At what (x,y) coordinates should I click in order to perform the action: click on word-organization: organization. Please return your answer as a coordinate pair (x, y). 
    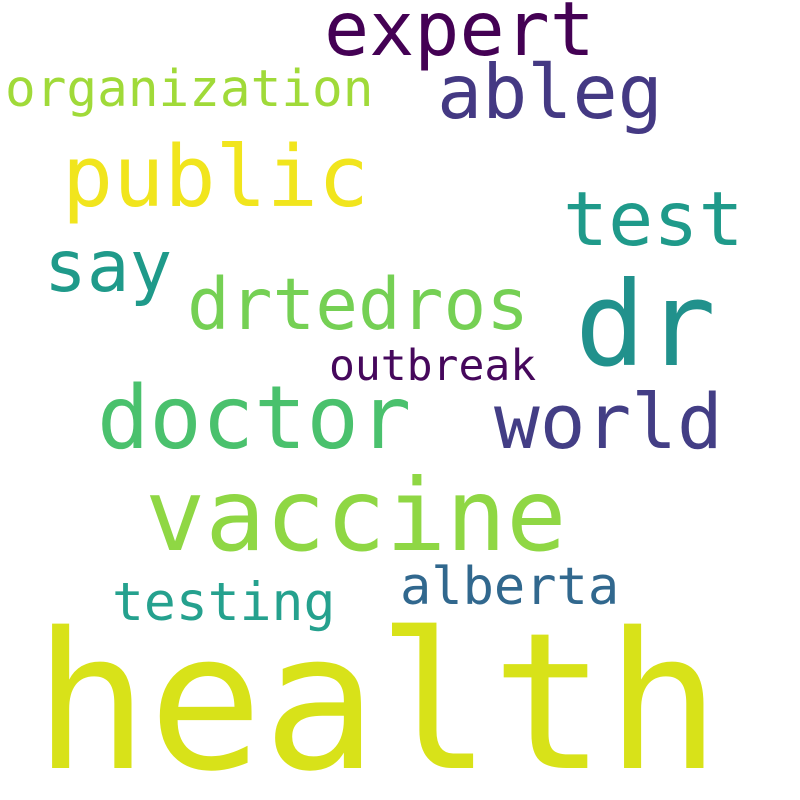
    Looking at the image, I should click on (189, 89).